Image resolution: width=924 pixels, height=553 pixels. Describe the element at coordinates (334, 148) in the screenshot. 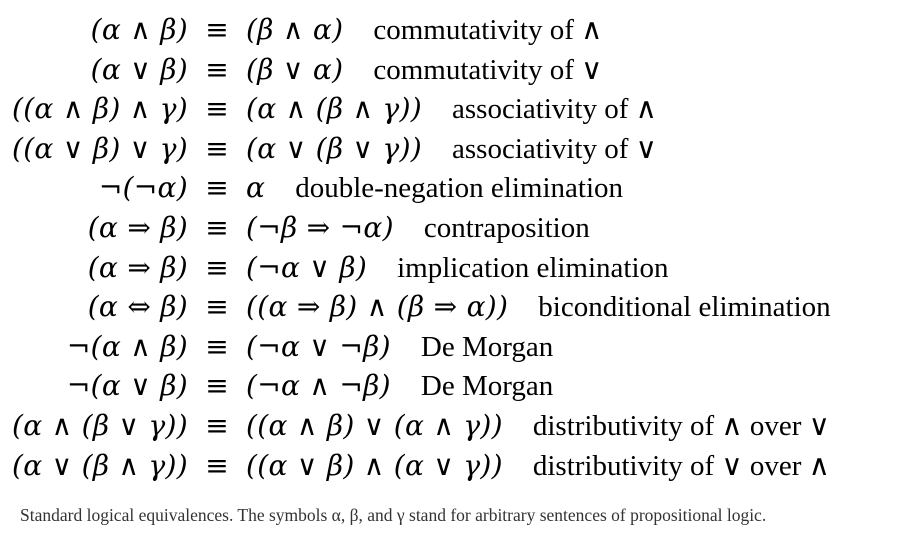

I see `equivalence-rhs: (α ∨ (β ∨ γ))` at that location.